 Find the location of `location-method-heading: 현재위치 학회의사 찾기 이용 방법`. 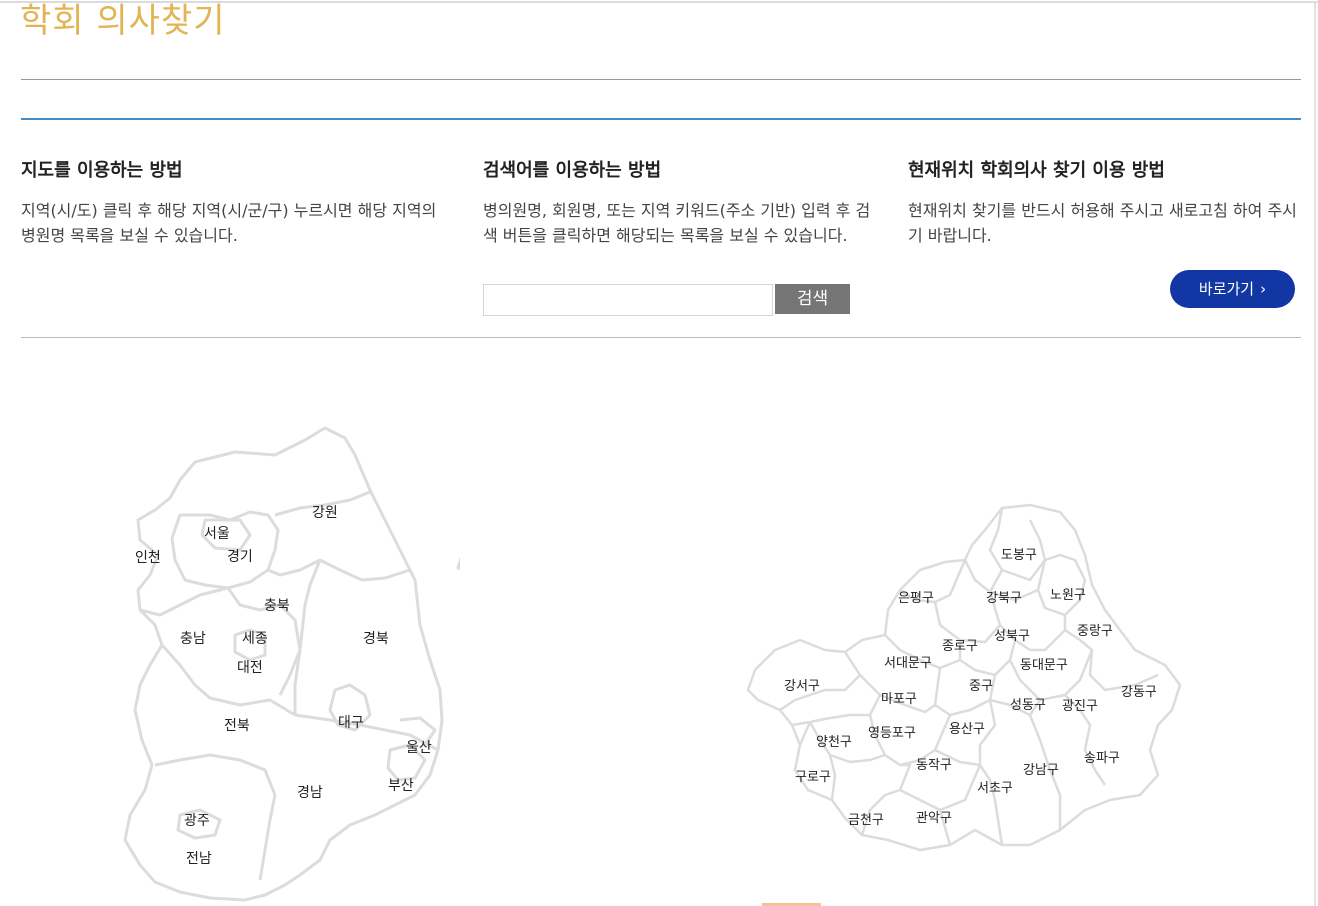

location-method-heading: 현재위치 학회의사 찾기 이용 방법 is located at coordinates (1036, 170).